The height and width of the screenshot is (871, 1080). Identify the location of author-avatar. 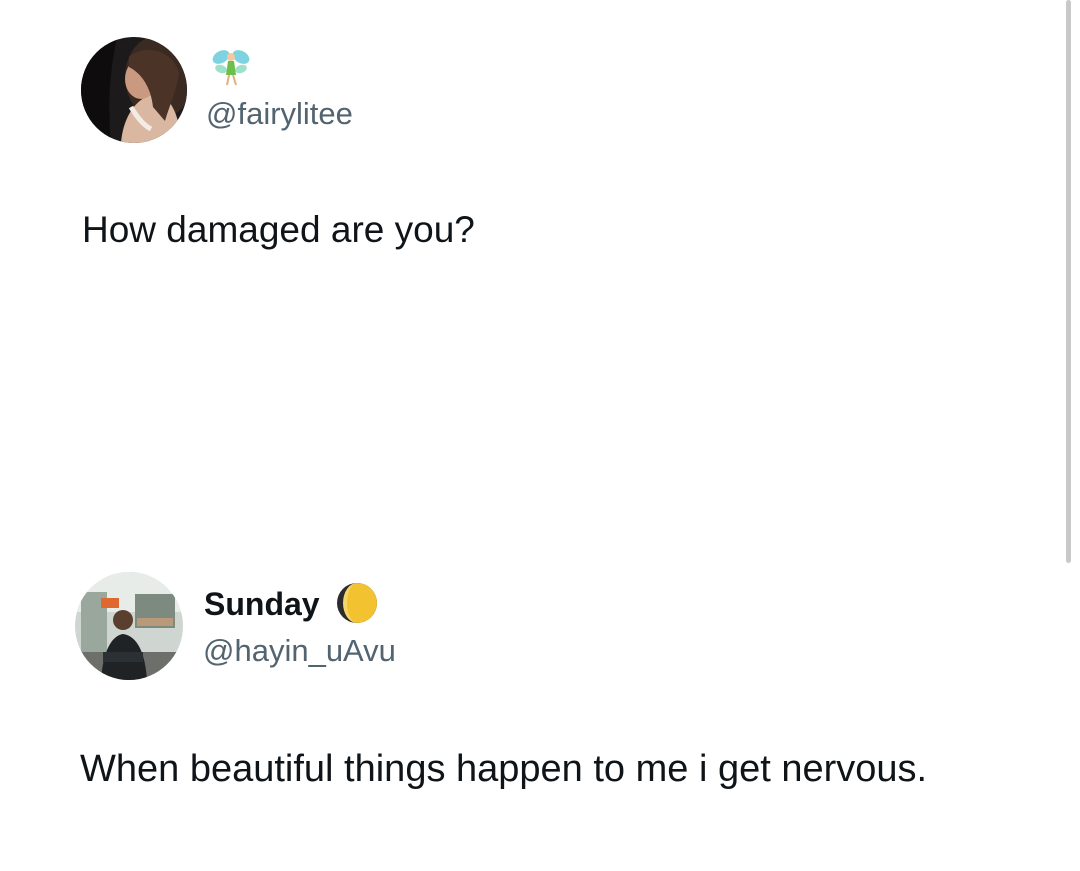
(134, 90).